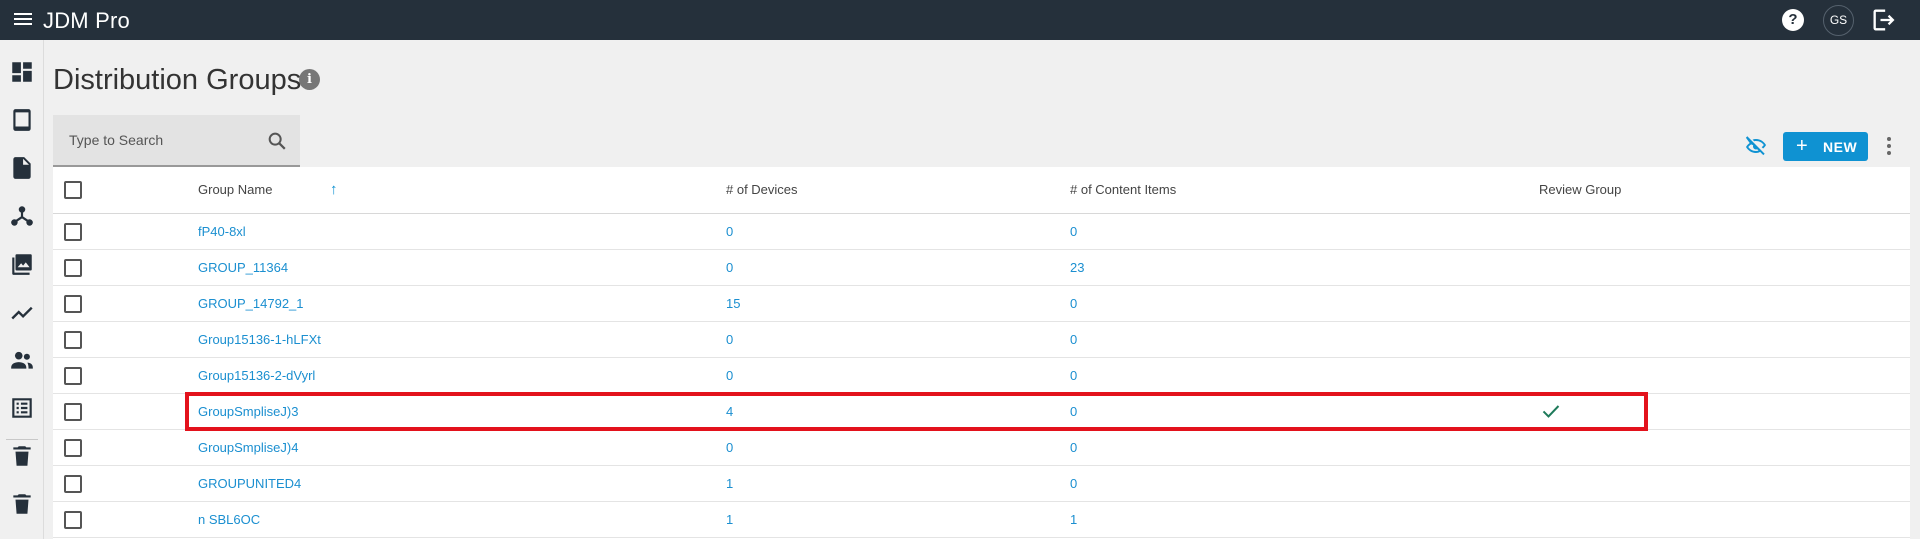 This screenshot has height=539, width=1920. What do you see at coordinates (733, 303) in the screenshot?
I see `device-count-link: 15` at bounding box center [733, 303].